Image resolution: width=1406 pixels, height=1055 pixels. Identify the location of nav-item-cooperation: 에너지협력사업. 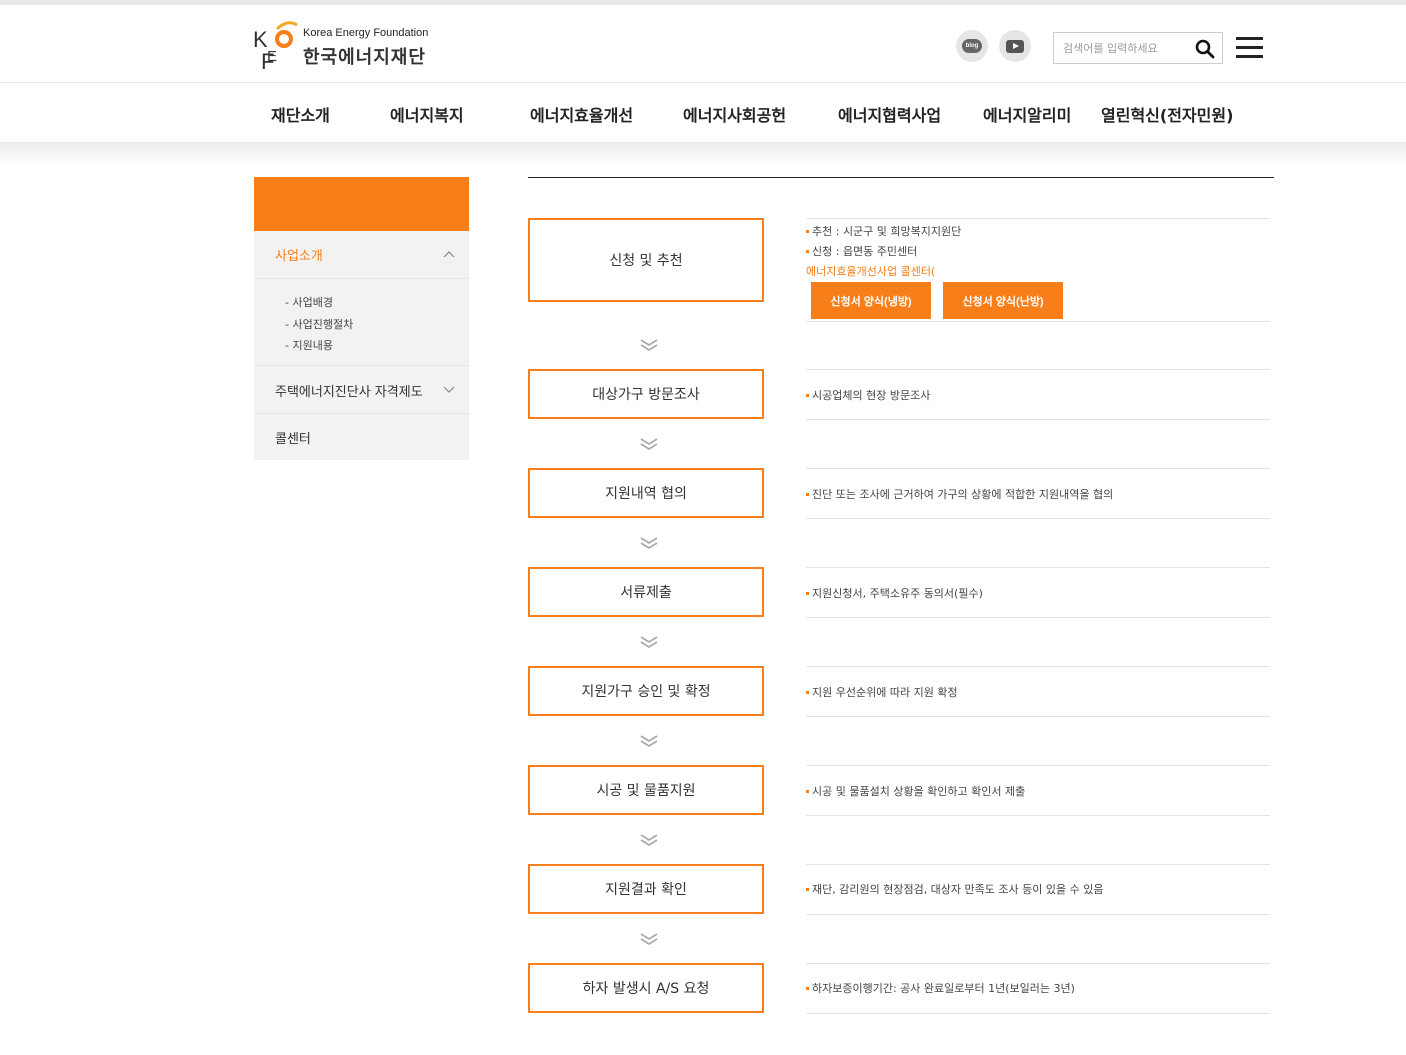
(889, 114).